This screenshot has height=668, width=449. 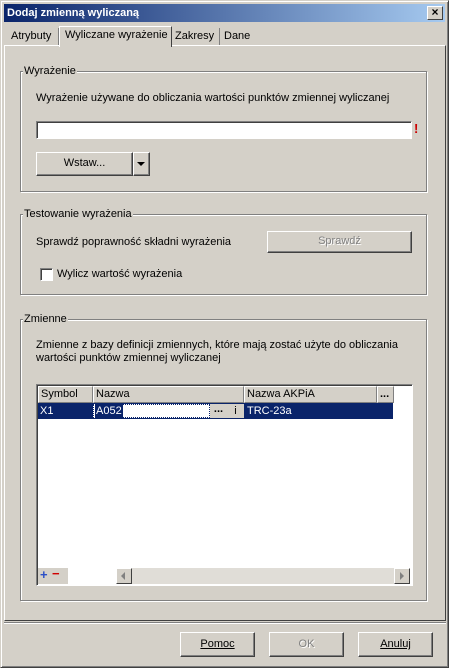 I want to click on required-icon: !, so click(x=416, y=128).